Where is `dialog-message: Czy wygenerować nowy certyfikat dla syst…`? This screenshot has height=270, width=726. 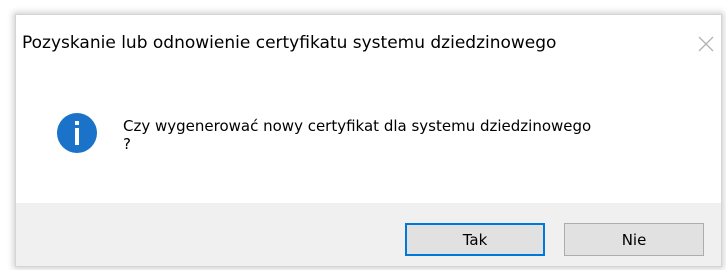 dialog-message: Czy wygenerować nowy certyfikat dla syst… is located at coordinates (403, 135).